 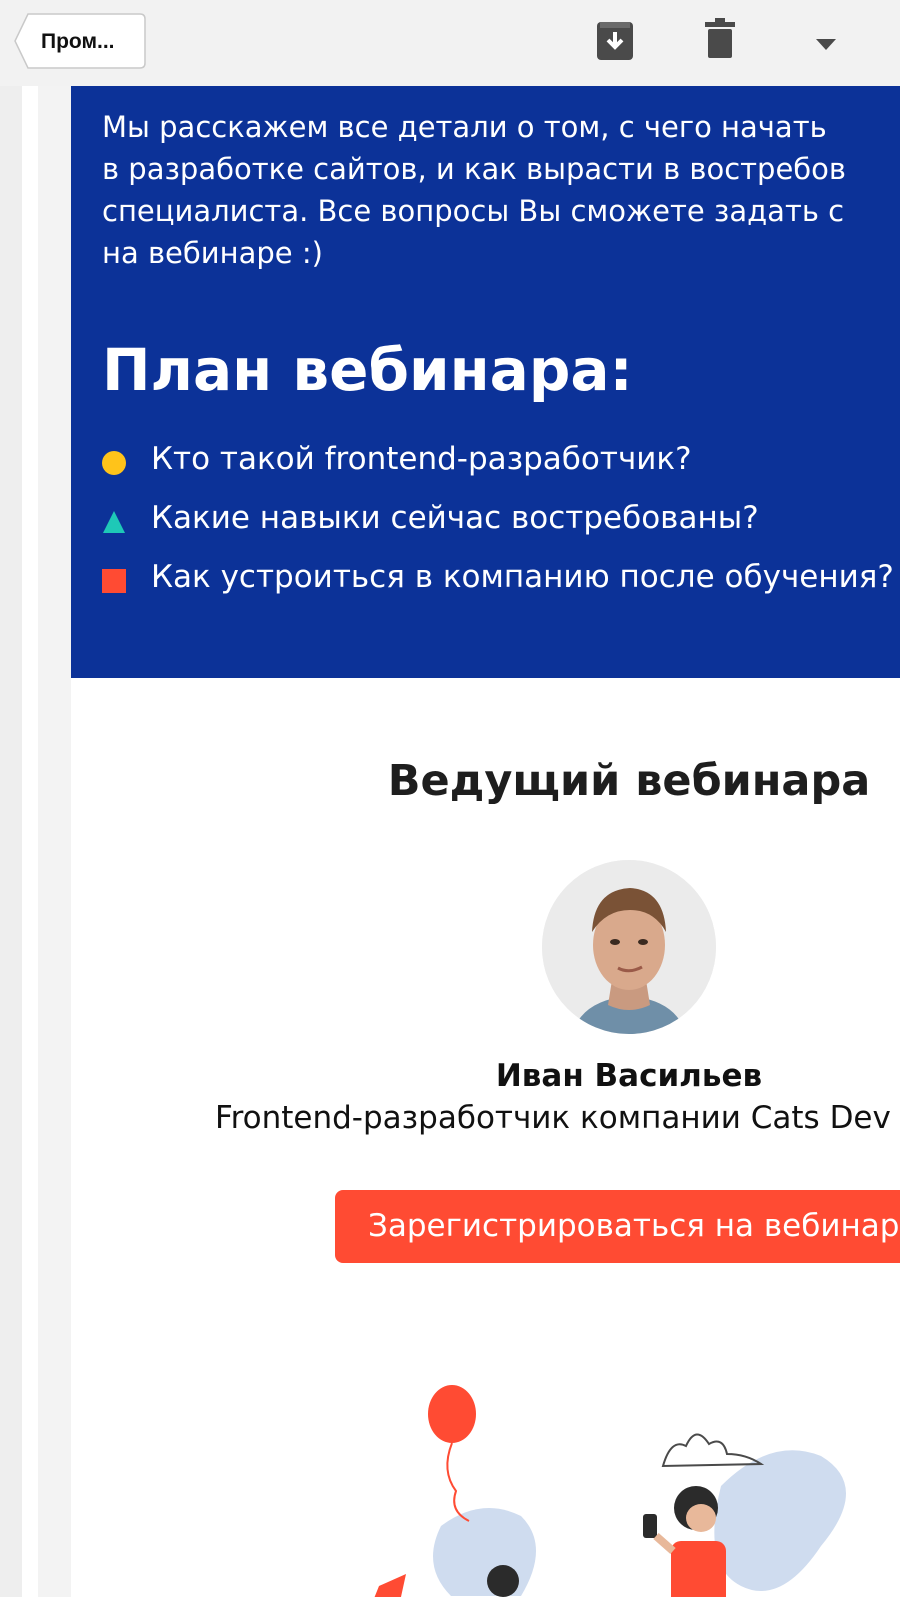 I want to click on host-avatar, so click(x=629, y=947).